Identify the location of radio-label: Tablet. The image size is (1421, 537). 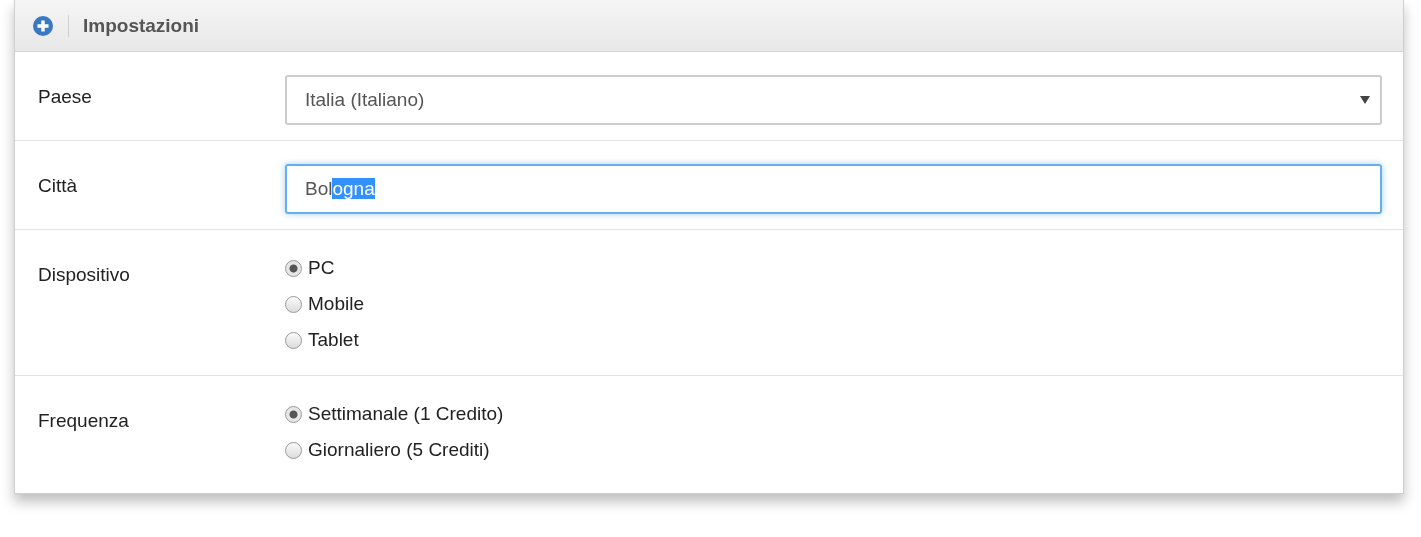
(333, 340).